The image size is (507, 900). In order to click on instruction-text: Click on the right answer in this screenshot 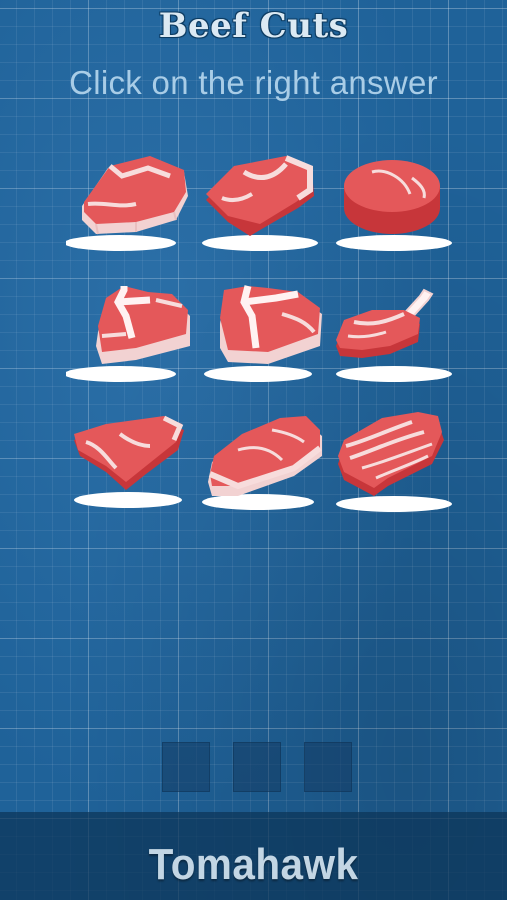, I will do `click(253, 82)`.